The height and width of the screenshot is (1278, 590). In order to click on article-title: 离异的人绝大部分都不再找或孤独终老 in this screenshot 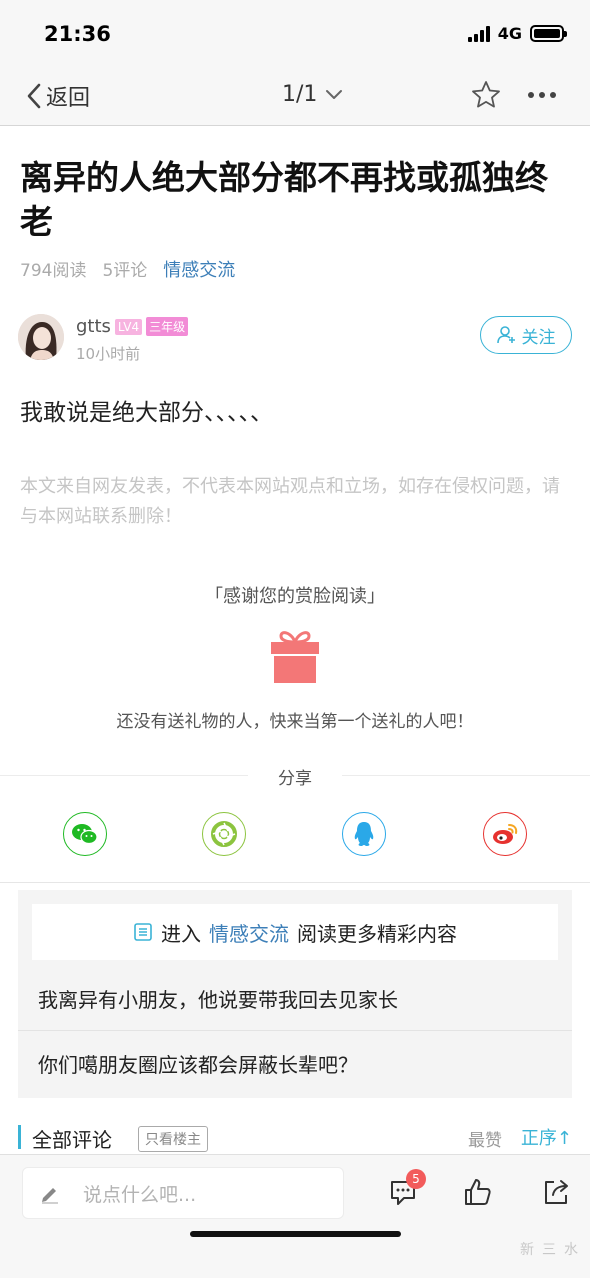, I will do `click(284, 199)`.